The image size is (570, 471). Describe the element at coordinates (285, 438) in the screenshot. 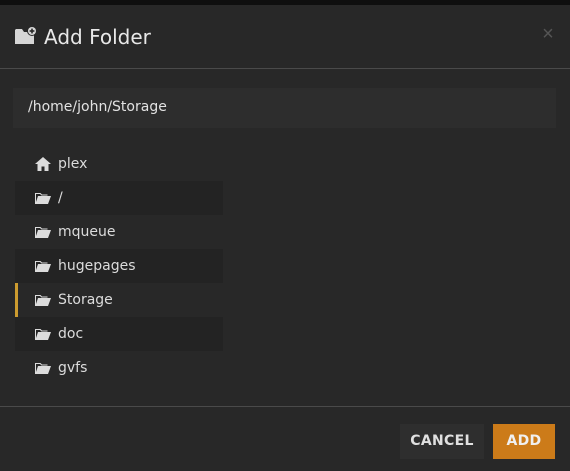

I see `dialog-footer: CANCEL ADD` at that location.